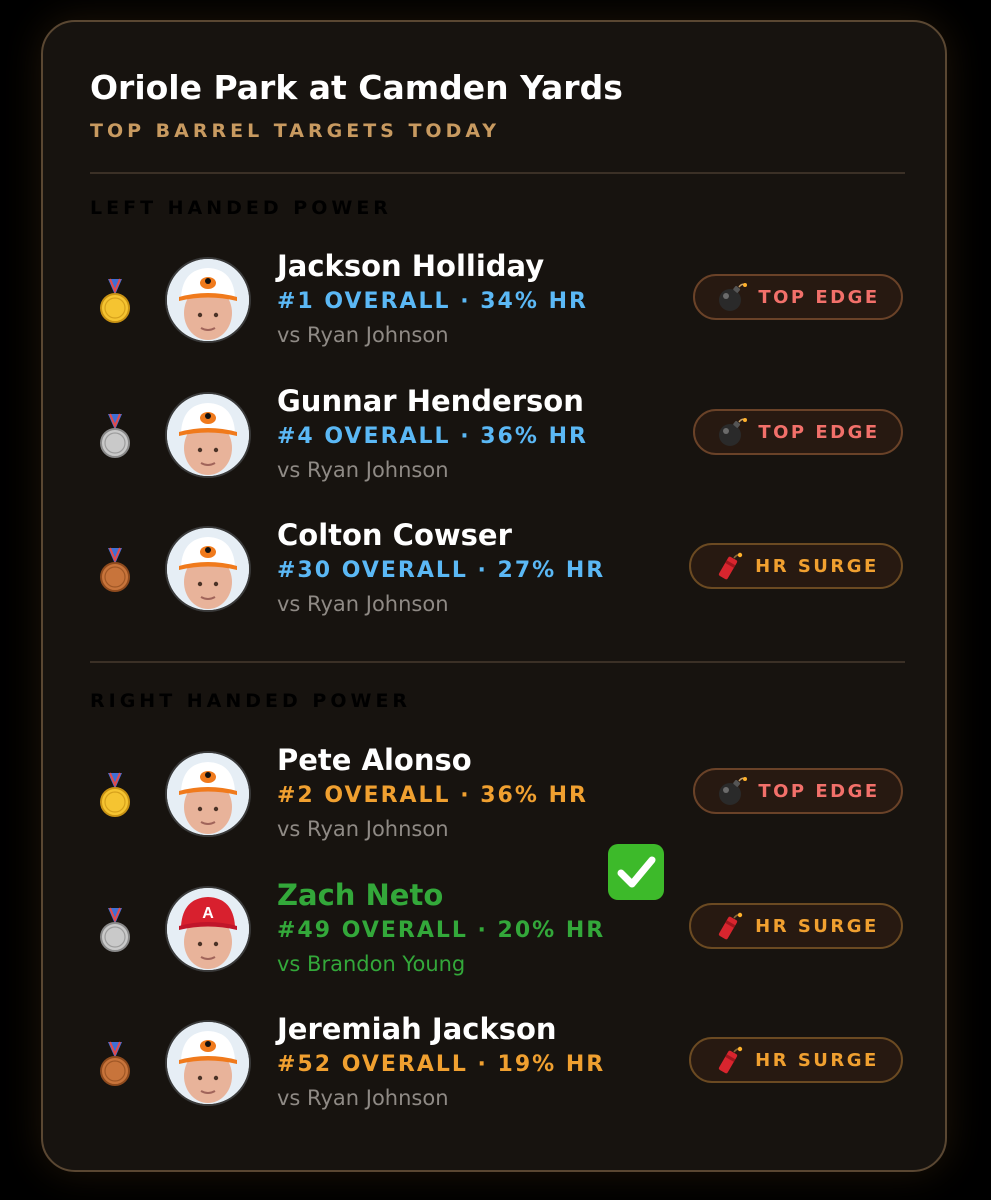  What do you see at coordinates (410, 266) in the screenshot?
I see `player-name: Jackson Holliday` at bounding box center [410, 266].